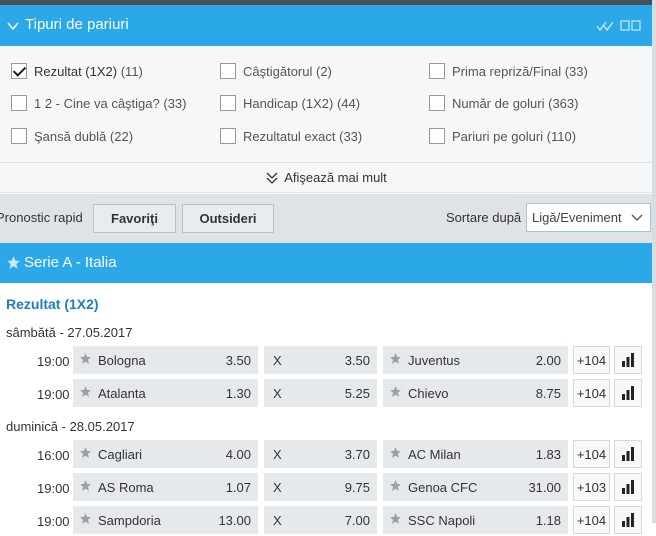  I want to click on home-odd-button: AS Roma 1.07, so click(165, 487).